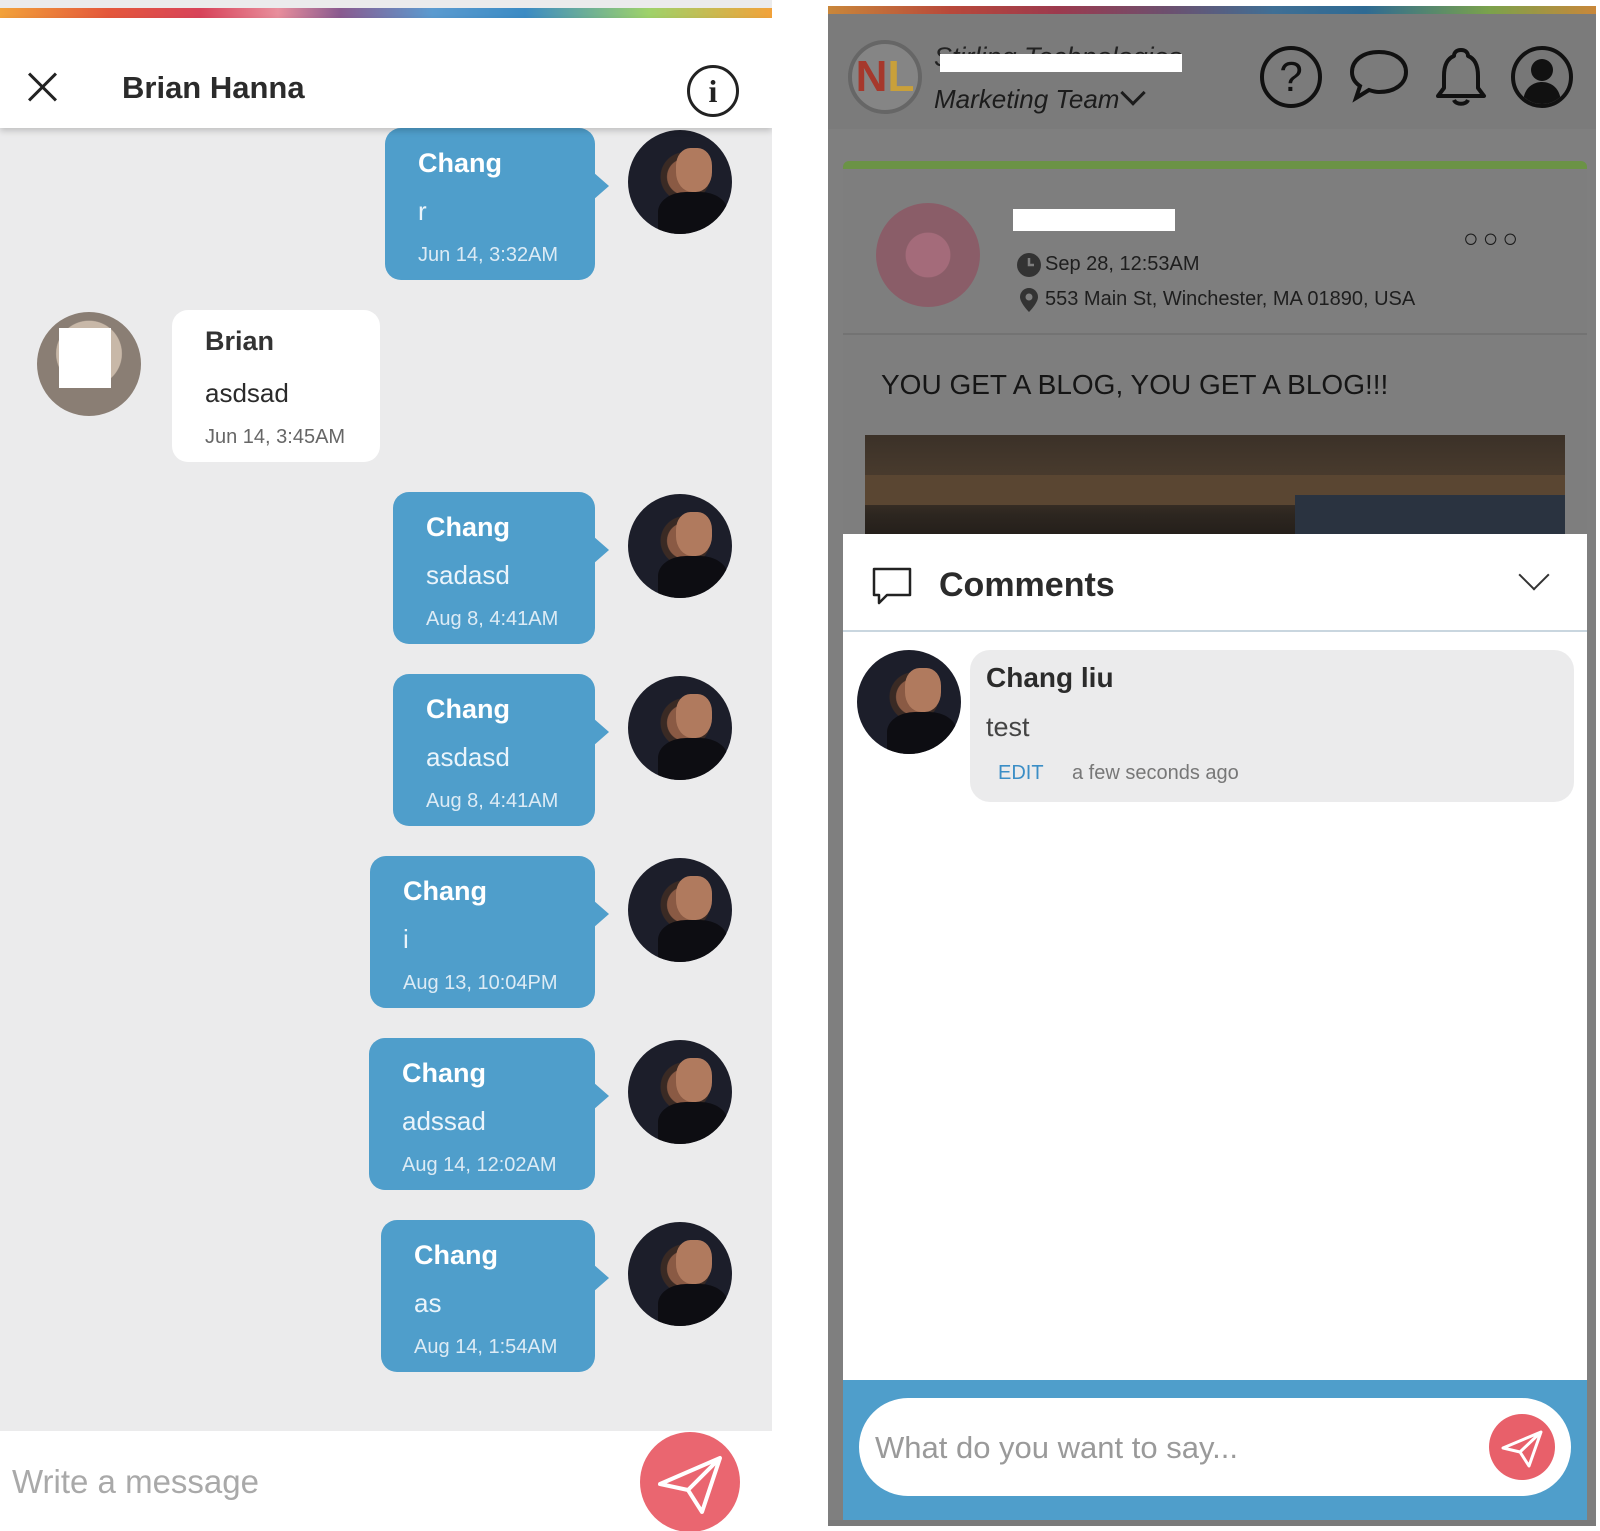 This screenshot has width=1600, height=1531. I want to click on edit-comment-link: EDIT, so click(1021, 773).